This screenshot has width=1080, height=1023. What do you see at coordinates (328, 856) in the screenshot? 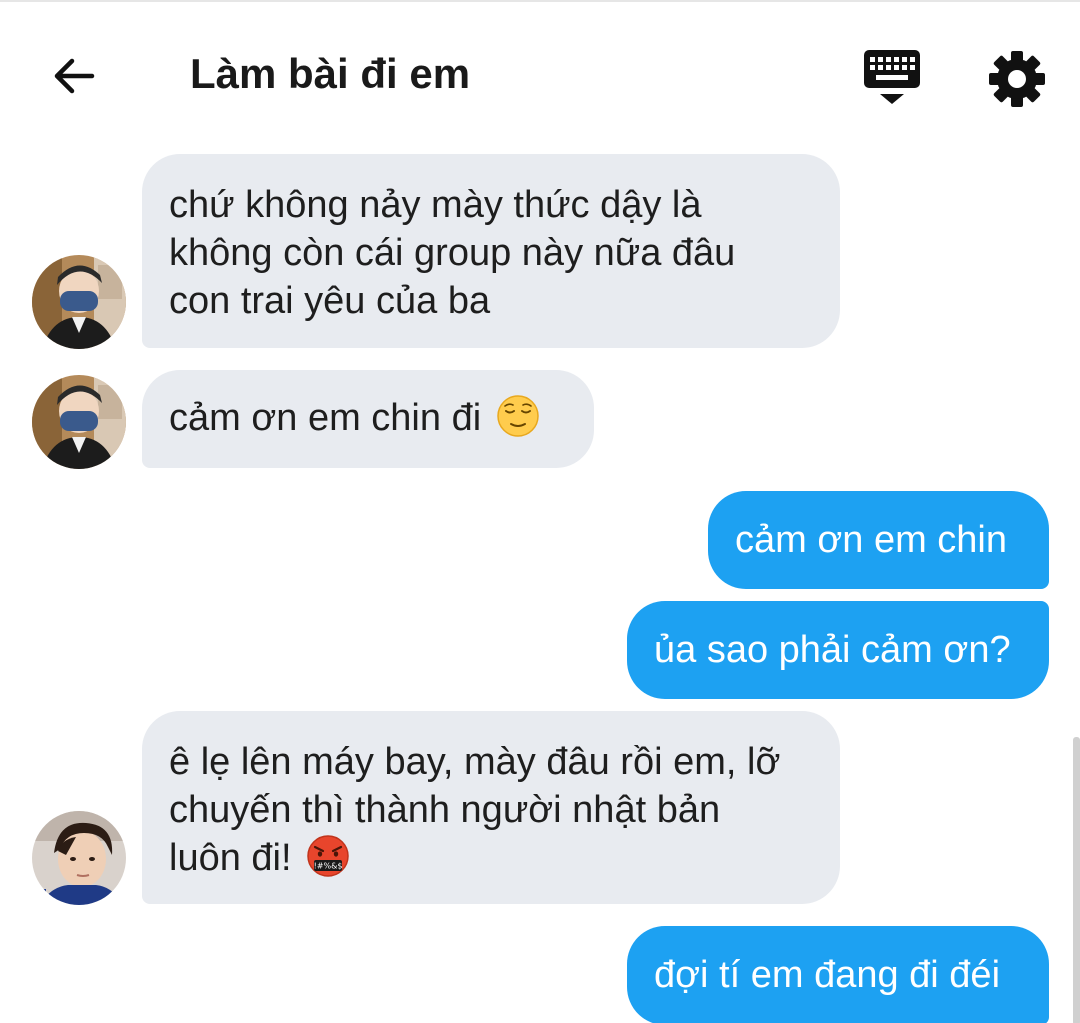
I see `face-with-symbols-on-mouth-emoji: !#%&$` at bounding box center [328, 856].